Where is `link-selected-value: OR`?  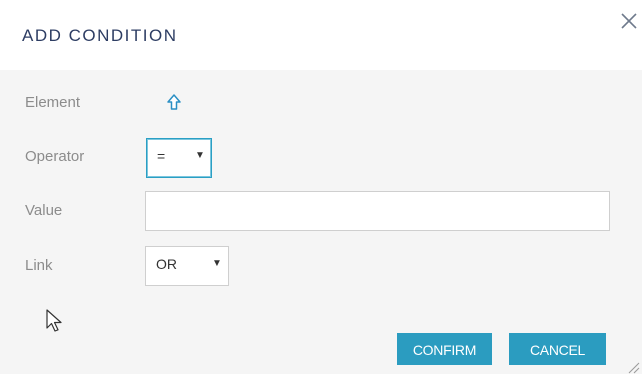 link-selected-value: OR is located at coordinates (166, 264).